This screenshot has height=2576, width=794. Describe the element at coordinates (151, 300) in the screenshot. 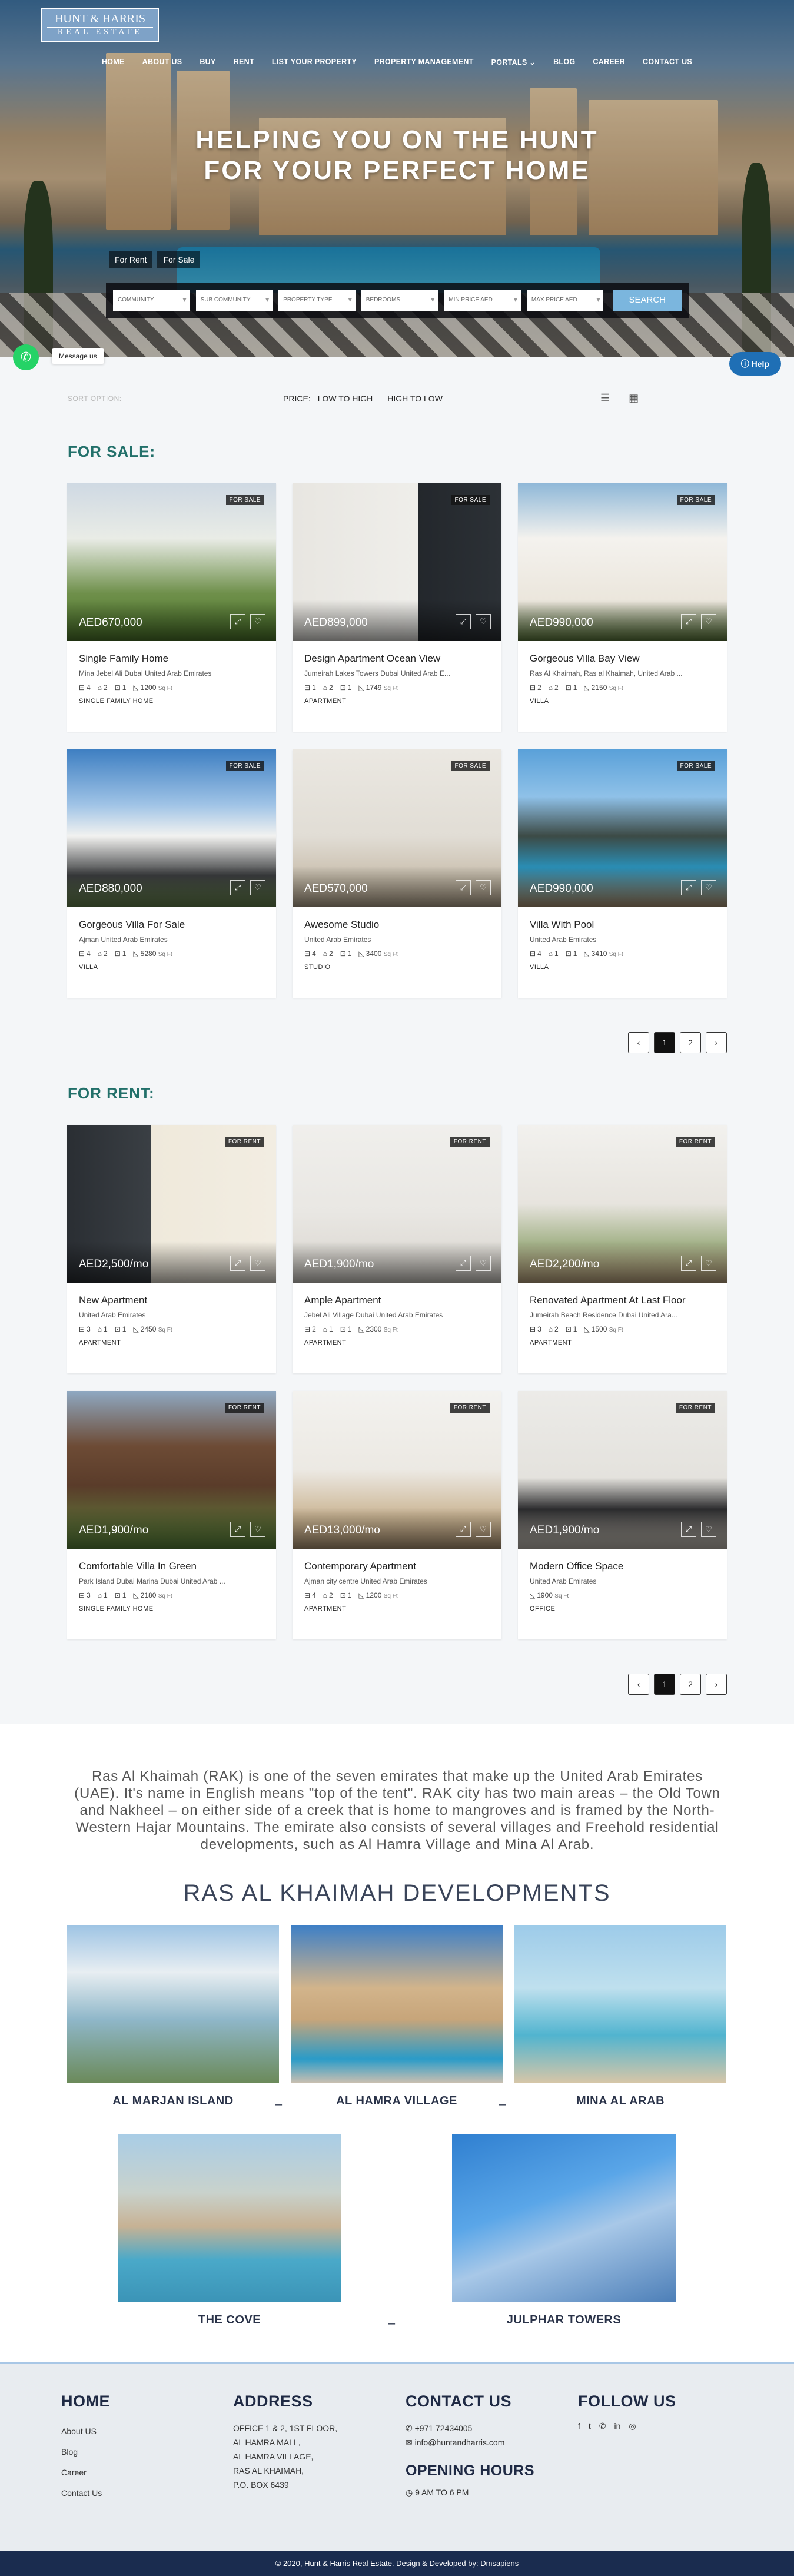

I see `community-select: COMMUNITY` at that location.